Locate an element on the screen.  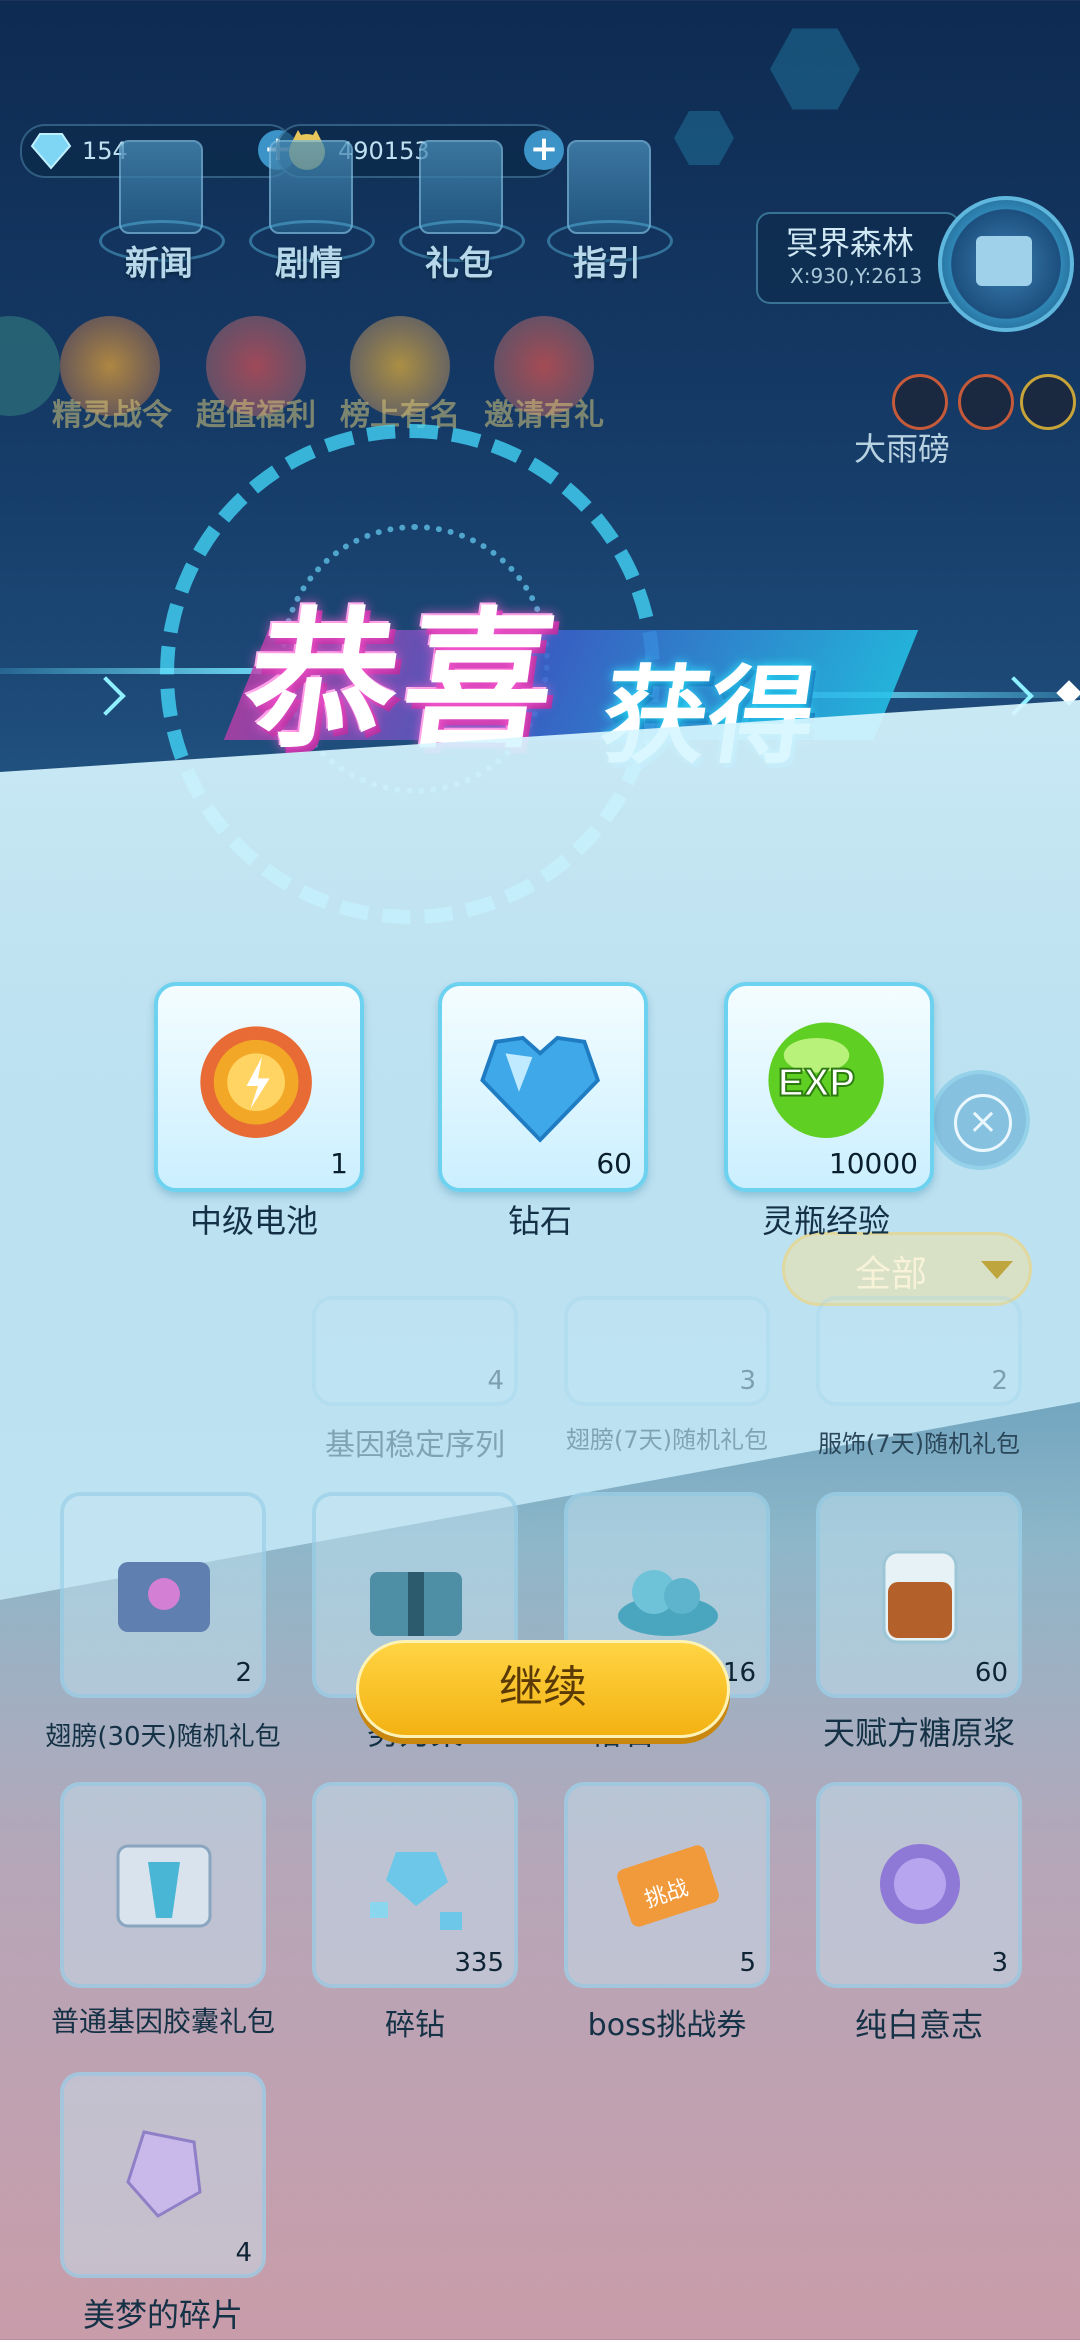
news-label: 新闻 is located at coordinates (159, 264).